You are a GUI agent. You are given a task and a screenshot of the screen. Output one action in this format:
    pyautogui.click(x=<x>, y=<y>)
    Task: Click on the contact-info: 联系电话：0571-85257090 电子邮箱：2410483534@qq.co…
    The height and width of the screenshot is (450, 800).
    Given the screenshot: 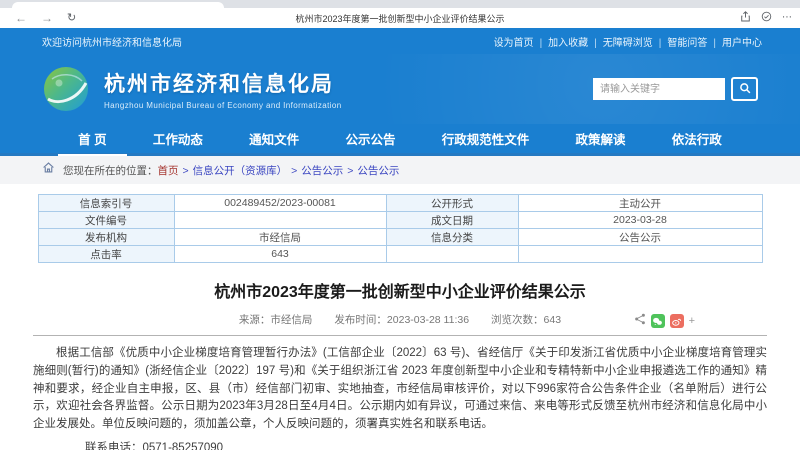 What is the action you would take?
    pyautogui.click(x=400, y=444)
    